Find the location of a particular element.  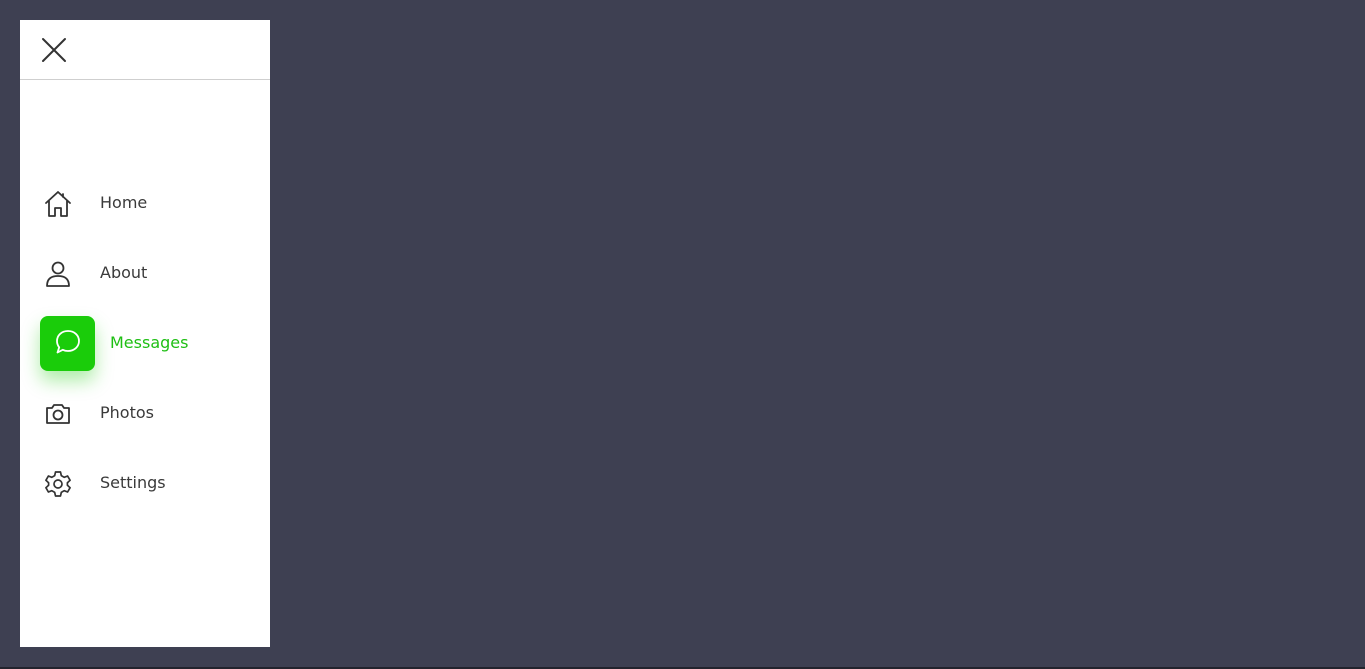

gear-icon is located at coordinates (58, 484).